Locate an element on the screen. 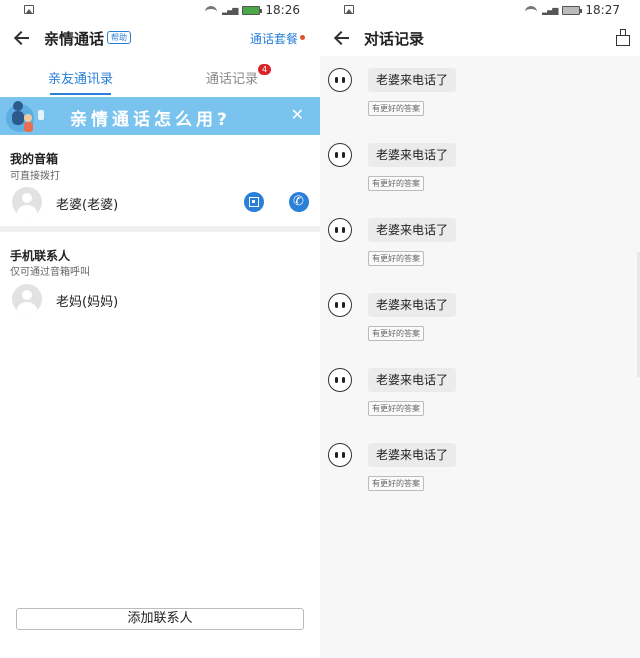 Image resolution: width=640 pixels, height=658 pixels. tab-contacts: 亲友通讯录 is located at coordinates (80, 81).